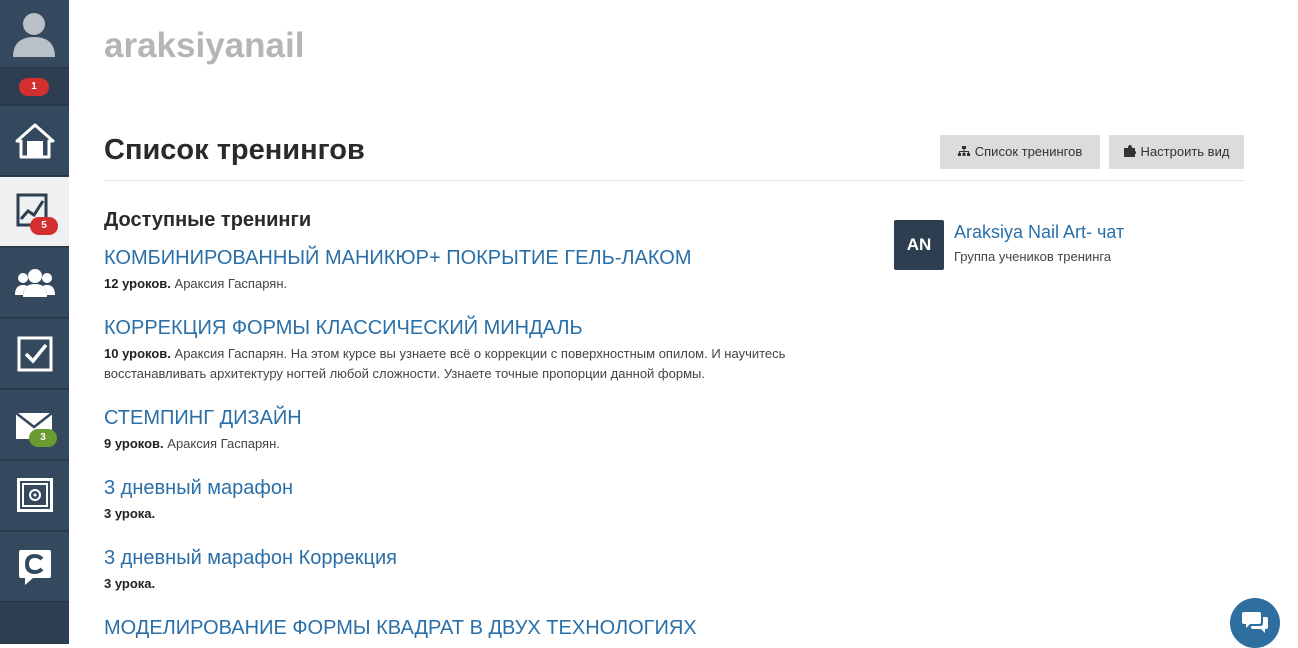 The image size is (1298, 648). Describe the element at coordinates (234, 150) in the screenshot. I see `page-title: Список тренингов` at that location.